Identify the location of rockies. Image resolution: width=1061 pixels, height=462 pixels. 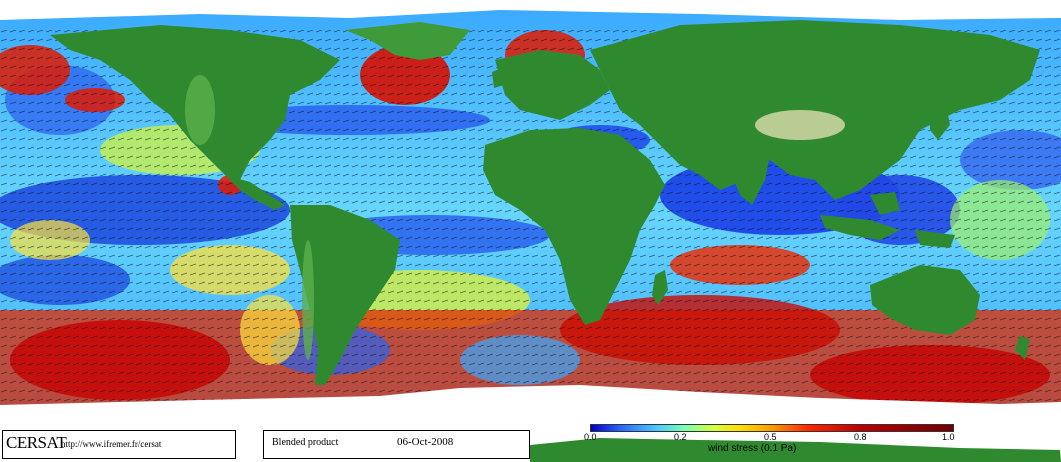
(200, 110).